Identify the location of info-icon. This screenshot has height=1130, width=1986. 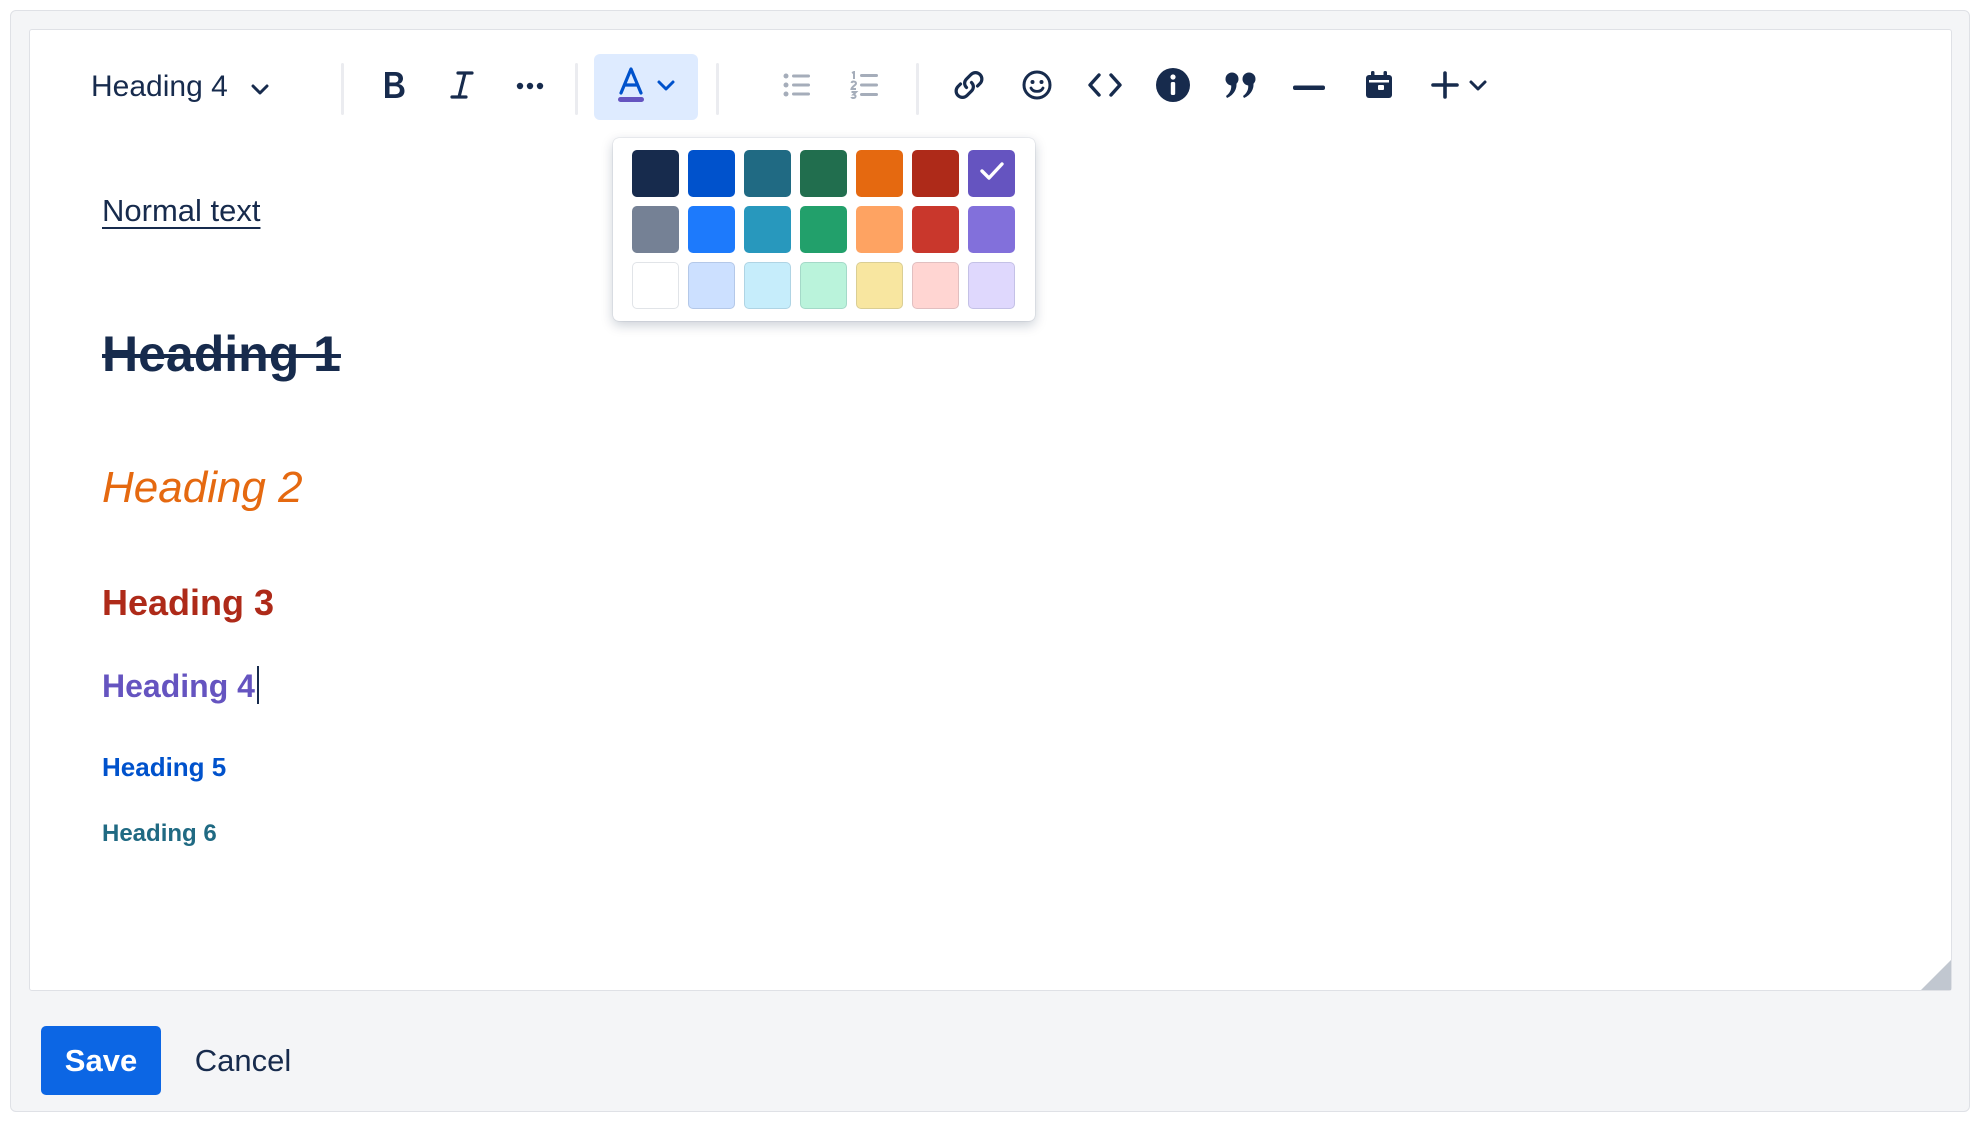
(1173, 87).